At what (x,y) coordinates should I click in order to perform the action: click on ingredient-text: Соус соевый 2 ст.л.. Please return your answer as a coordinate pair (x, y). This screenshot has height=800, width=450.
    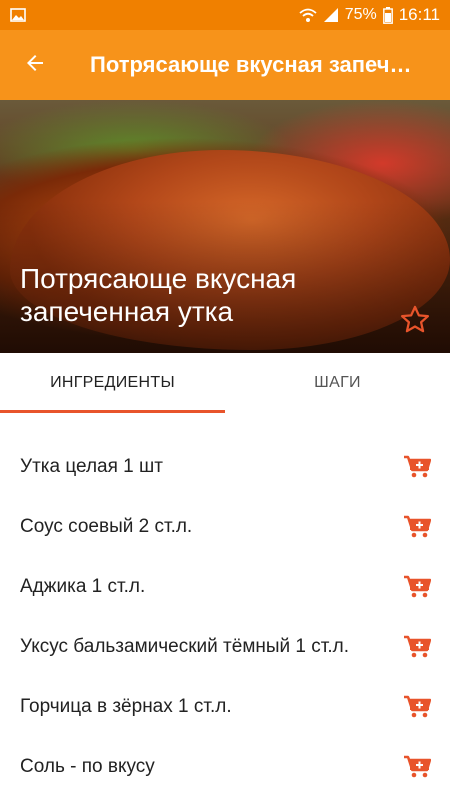
    Looking at the image, I should click on (106, 526).